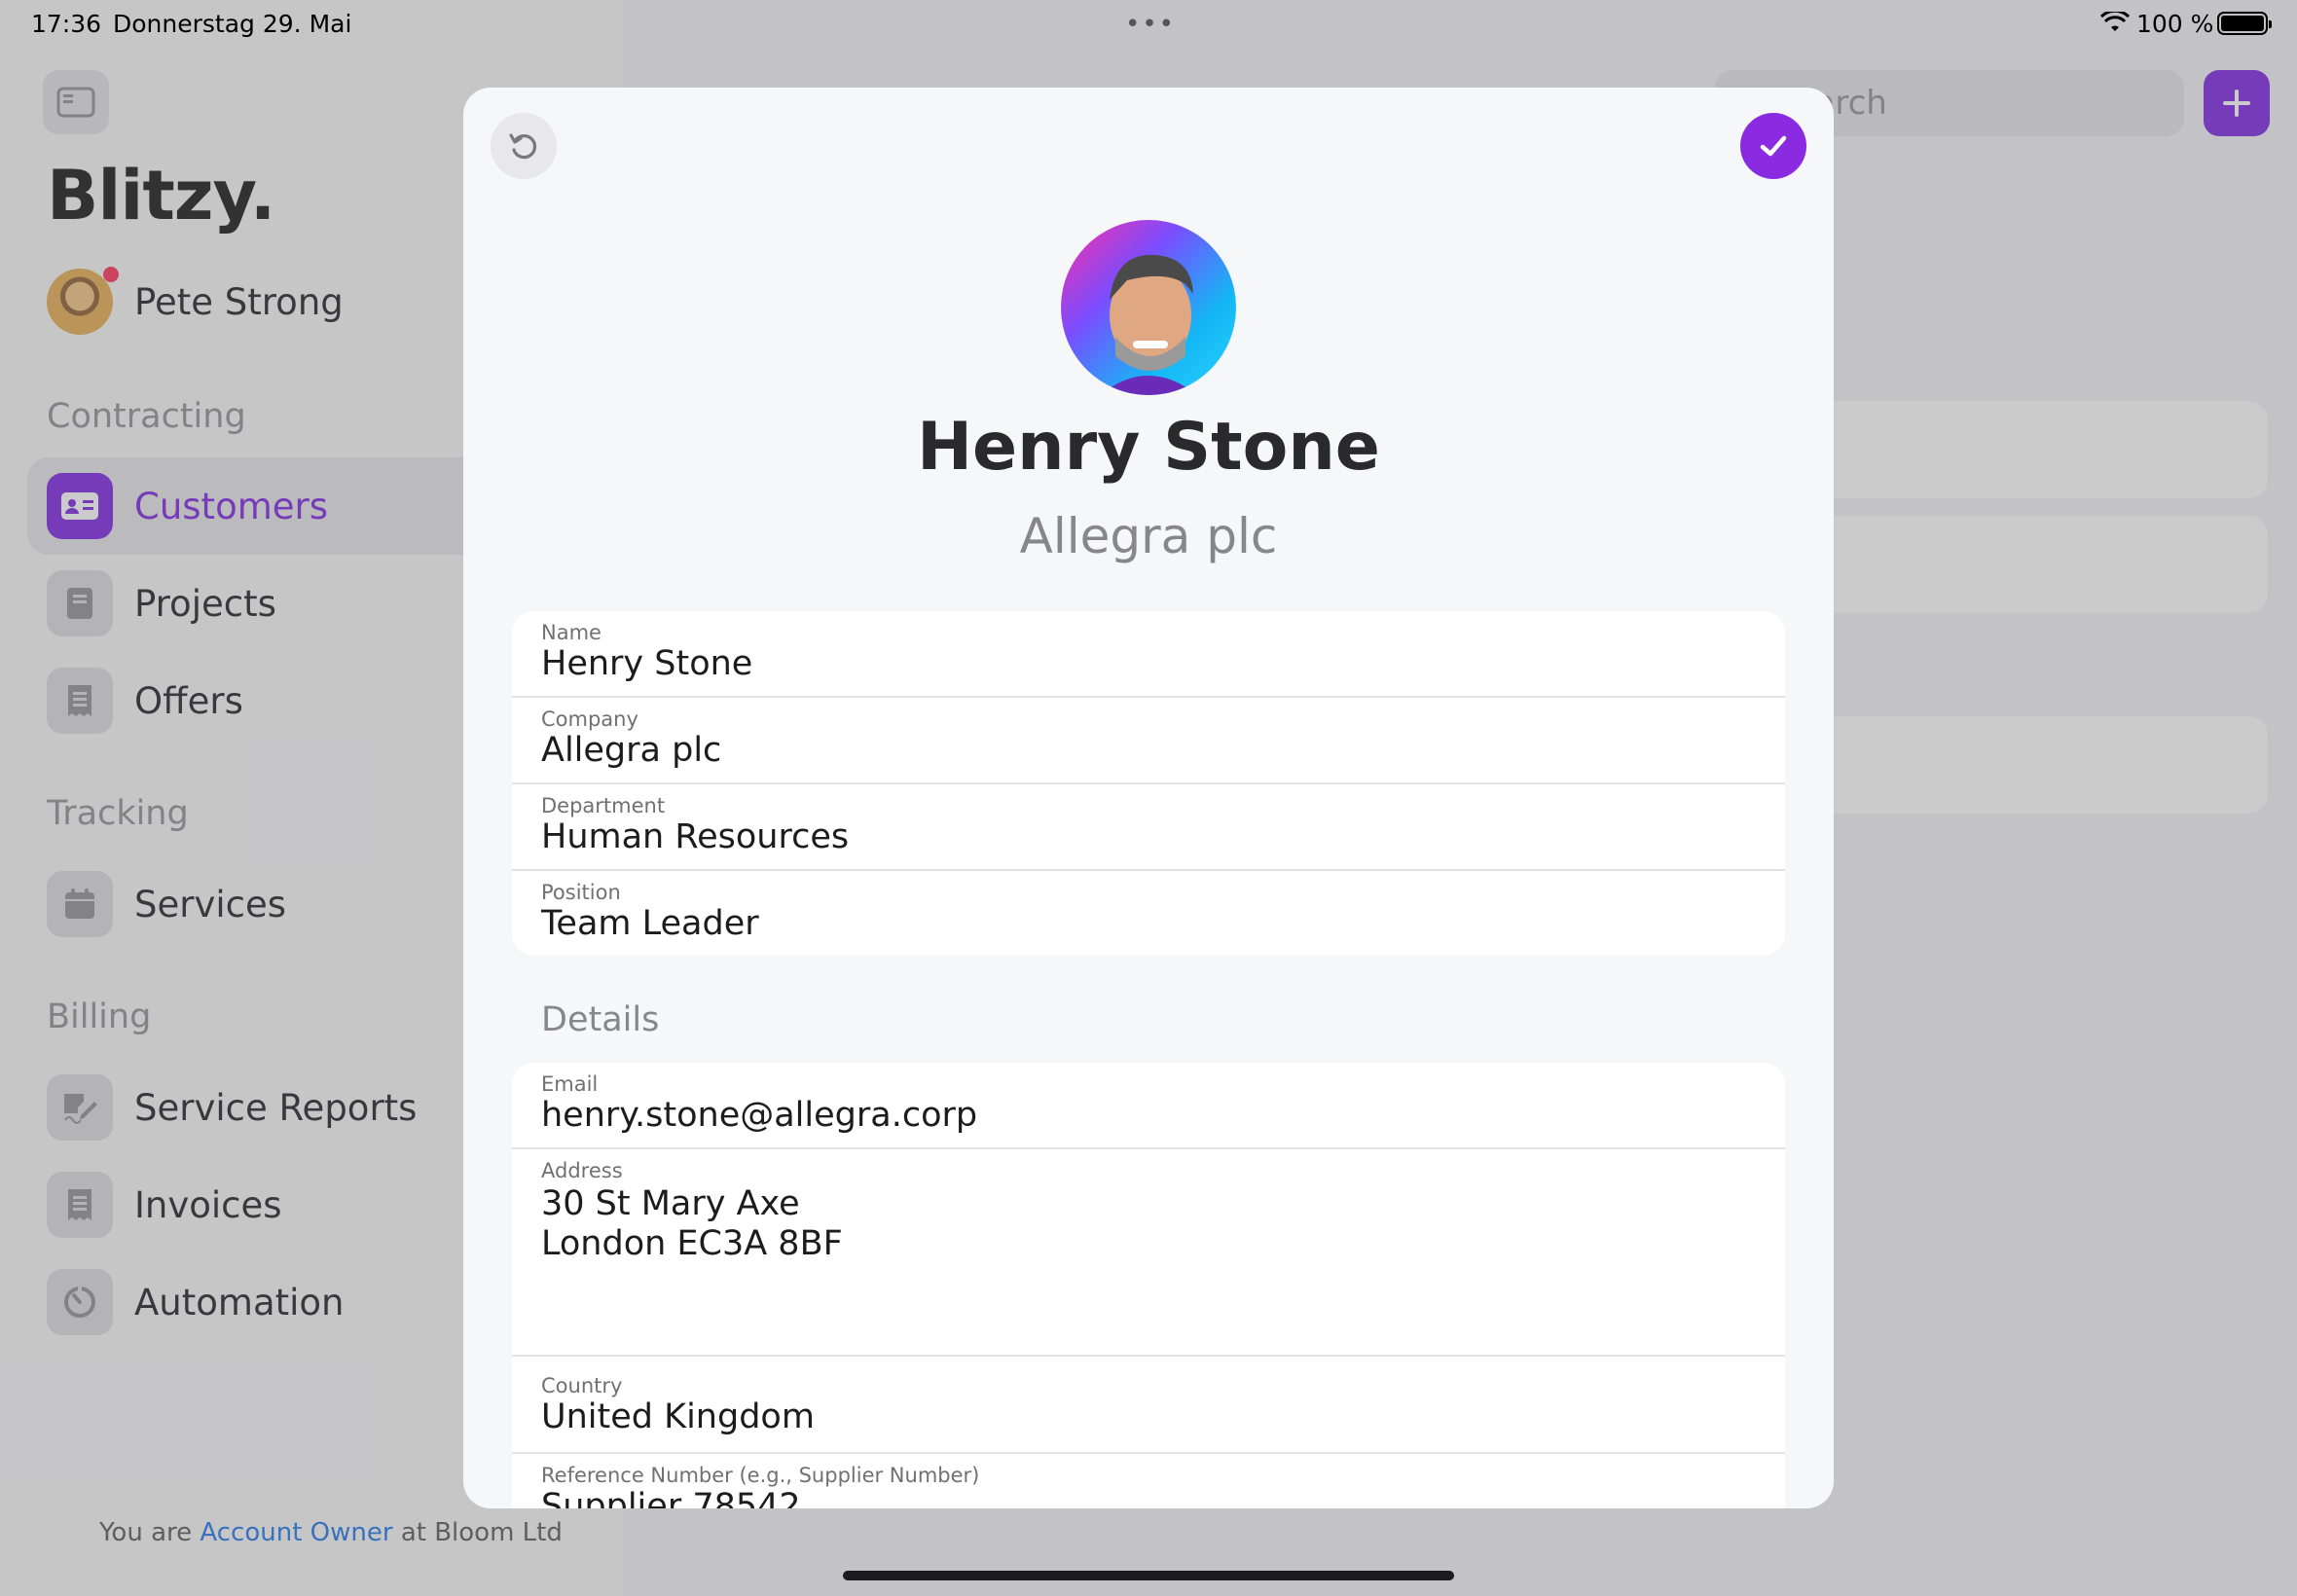 The height and width of the screenshot is (1596, 2297). Describe the element at coordinates (1148, 447) in the screenshot. I see `contact-name-heading: Henry Stone` at that location.